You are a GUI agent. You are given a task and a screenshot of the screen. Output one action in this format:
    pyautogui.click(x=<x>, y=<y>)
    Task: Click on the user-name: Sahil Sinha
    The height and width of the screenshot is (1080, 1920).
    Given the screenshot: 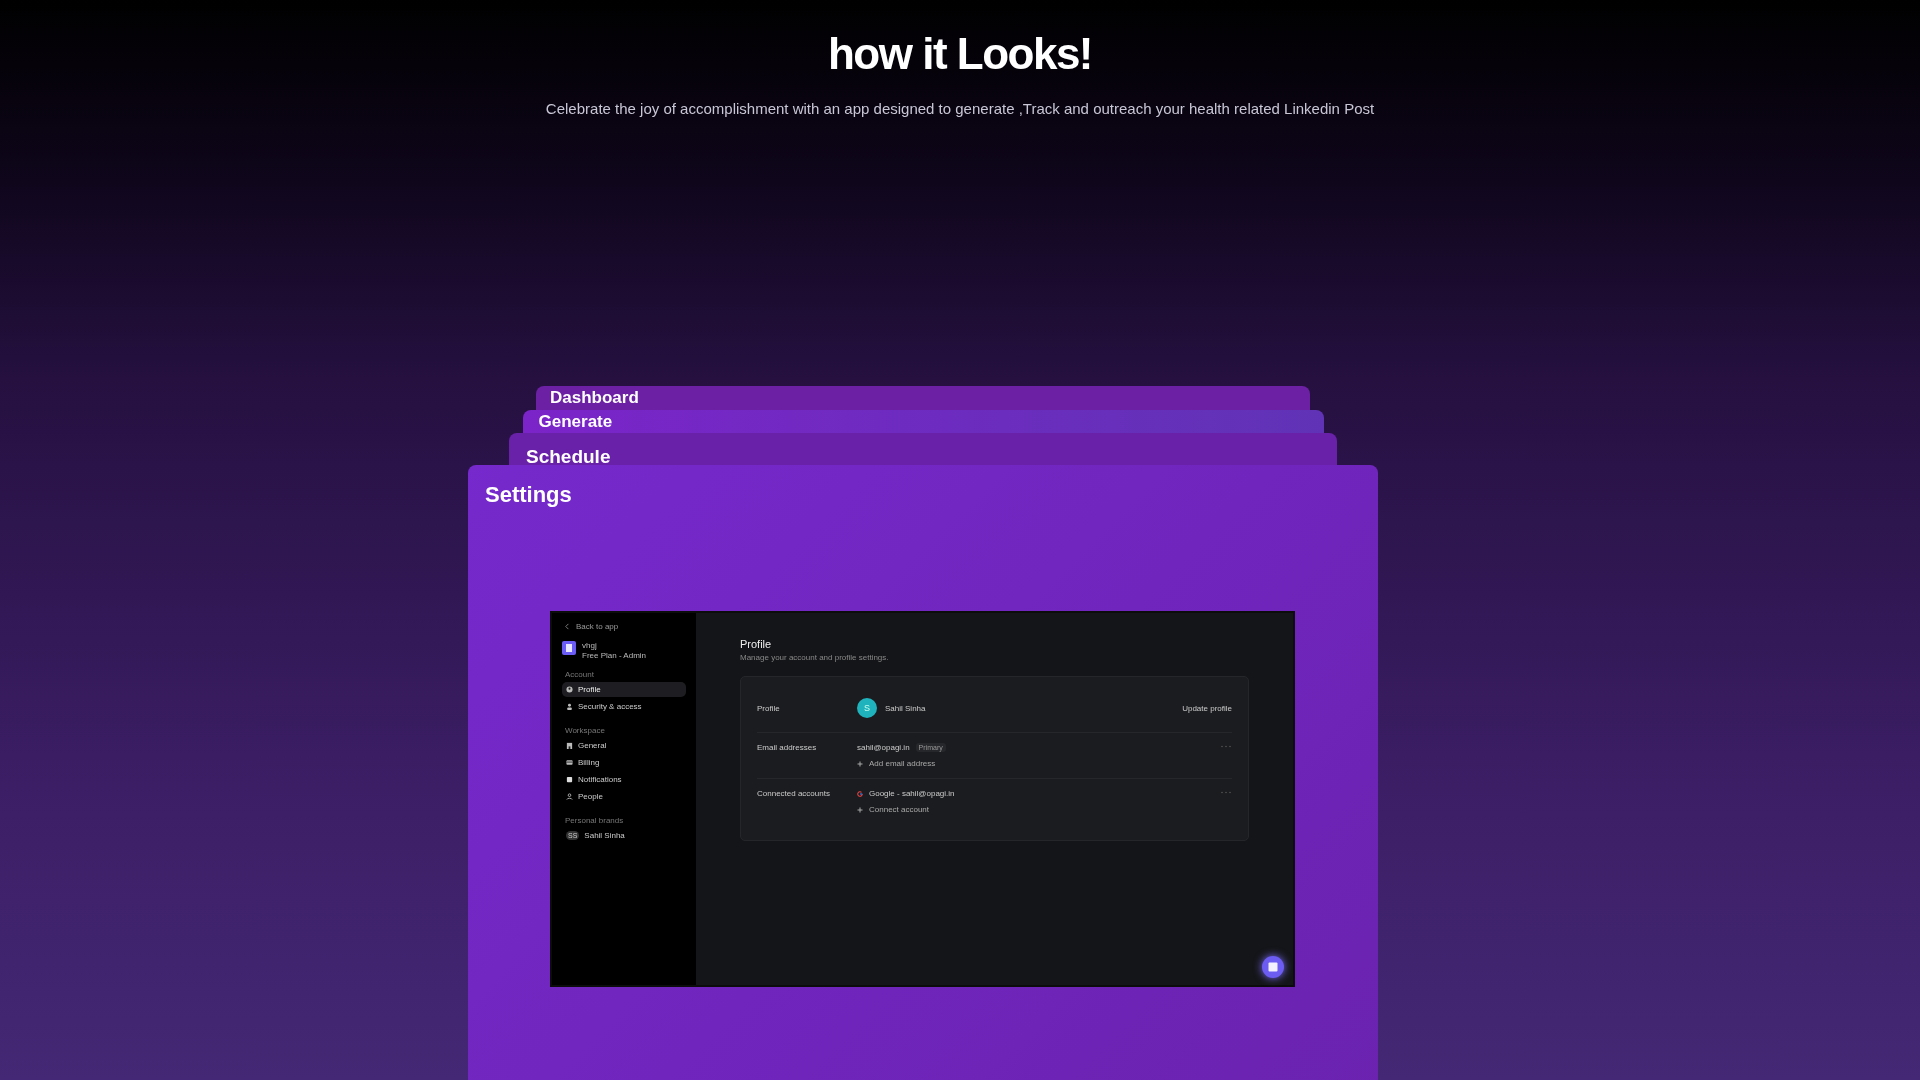 What is the action you would take?
    pyautogui.click(x=905, y=708)
    